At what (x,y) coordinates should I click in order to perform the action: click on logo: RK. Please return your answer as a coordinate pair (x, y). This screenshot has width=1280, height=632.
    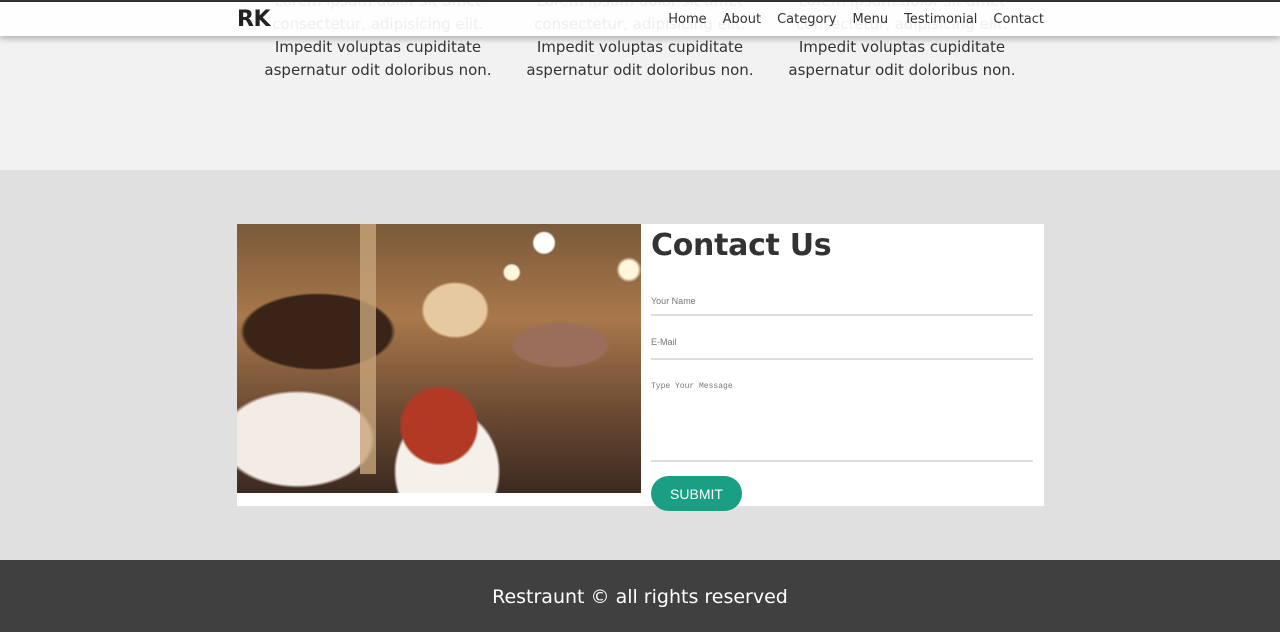
    Looking at the image, I should click on (254, 19).